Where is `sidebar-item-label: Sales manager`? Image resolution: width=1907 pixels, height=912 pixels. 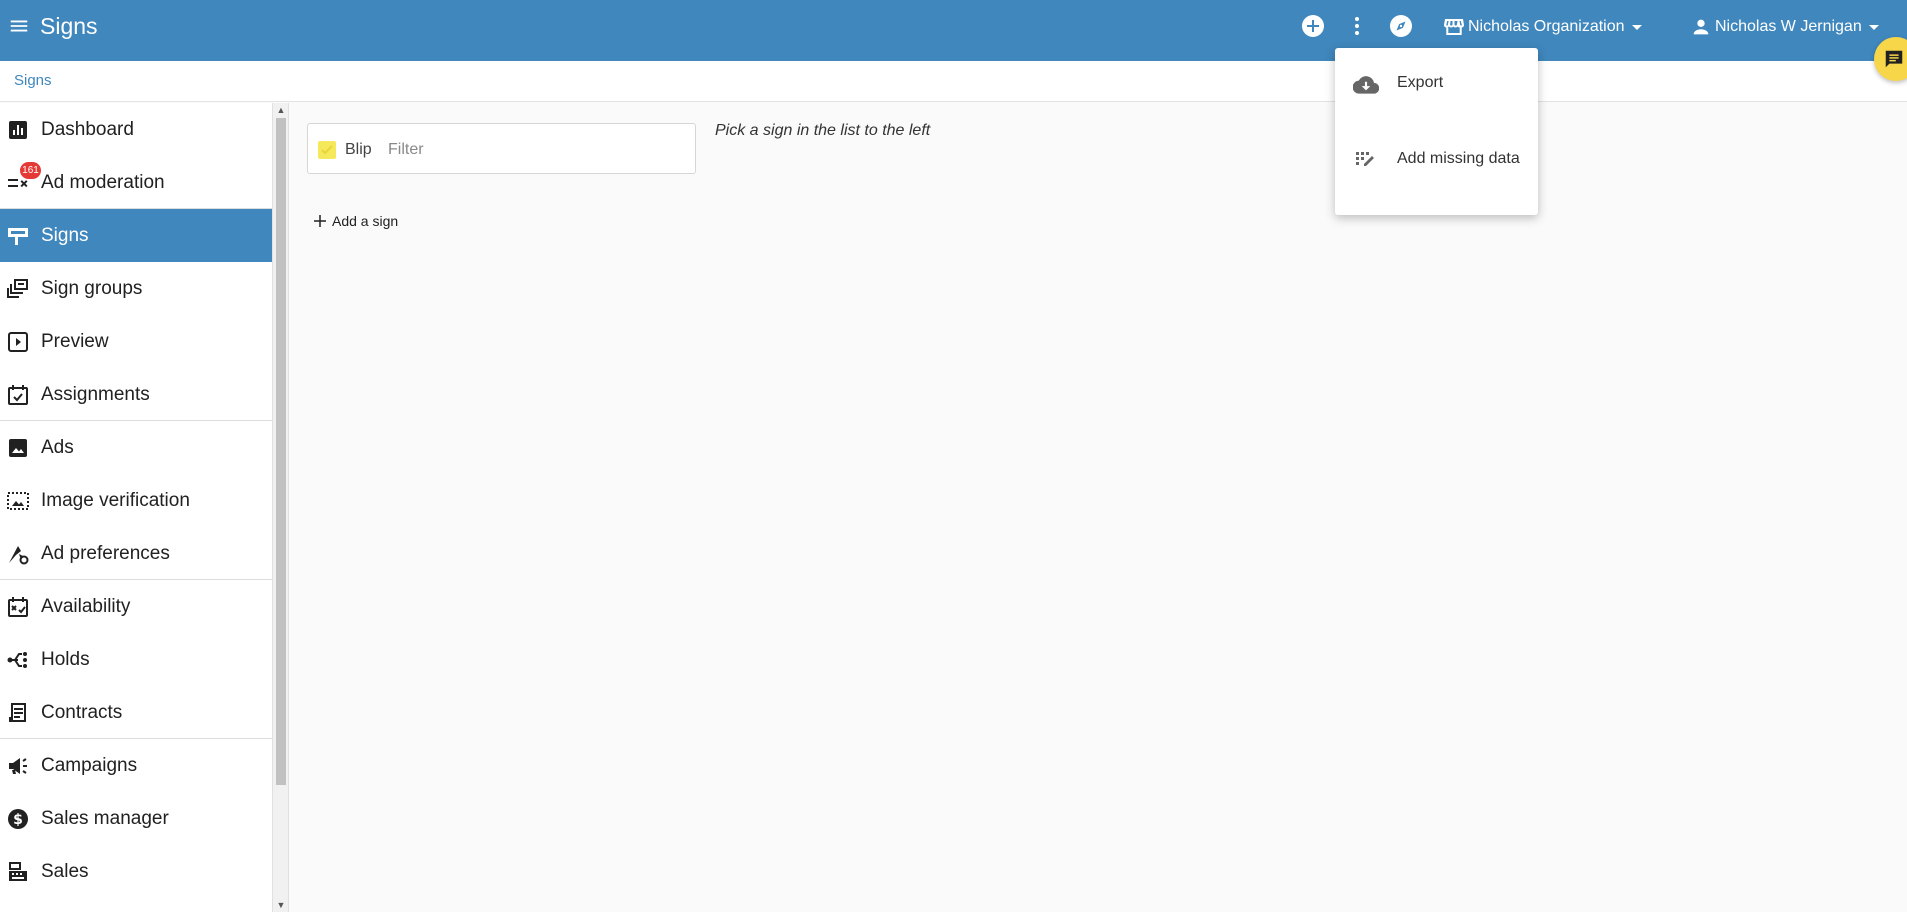
sidebar-item-label: Sales manager is located at coordinates (105, 818).